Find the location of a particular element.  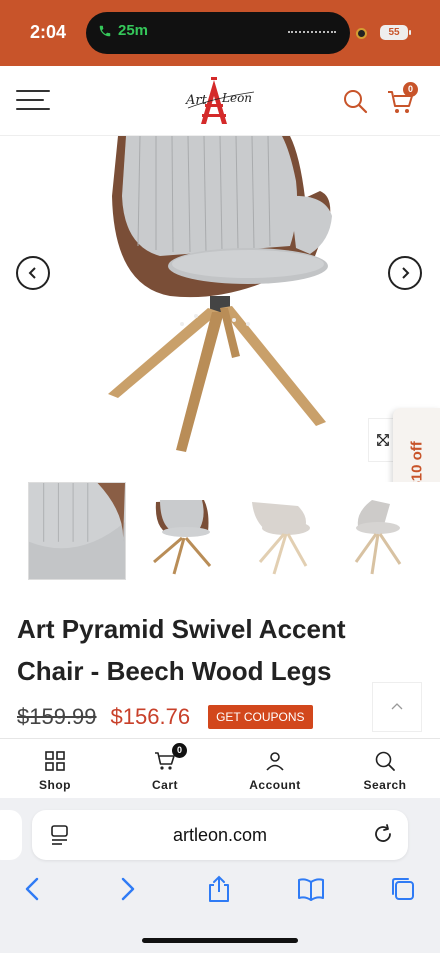

nav-search: Search is located at coordinates (385, 768).